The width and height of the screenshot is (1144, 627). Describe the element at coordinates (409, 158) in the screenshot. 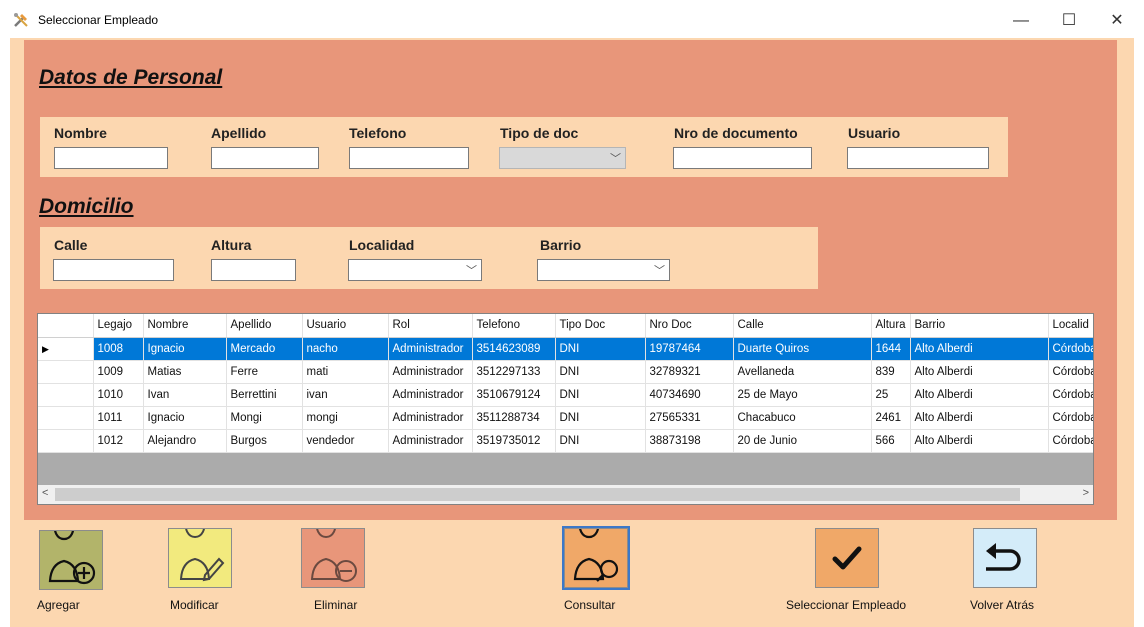

I see `telefono-input` at that location.